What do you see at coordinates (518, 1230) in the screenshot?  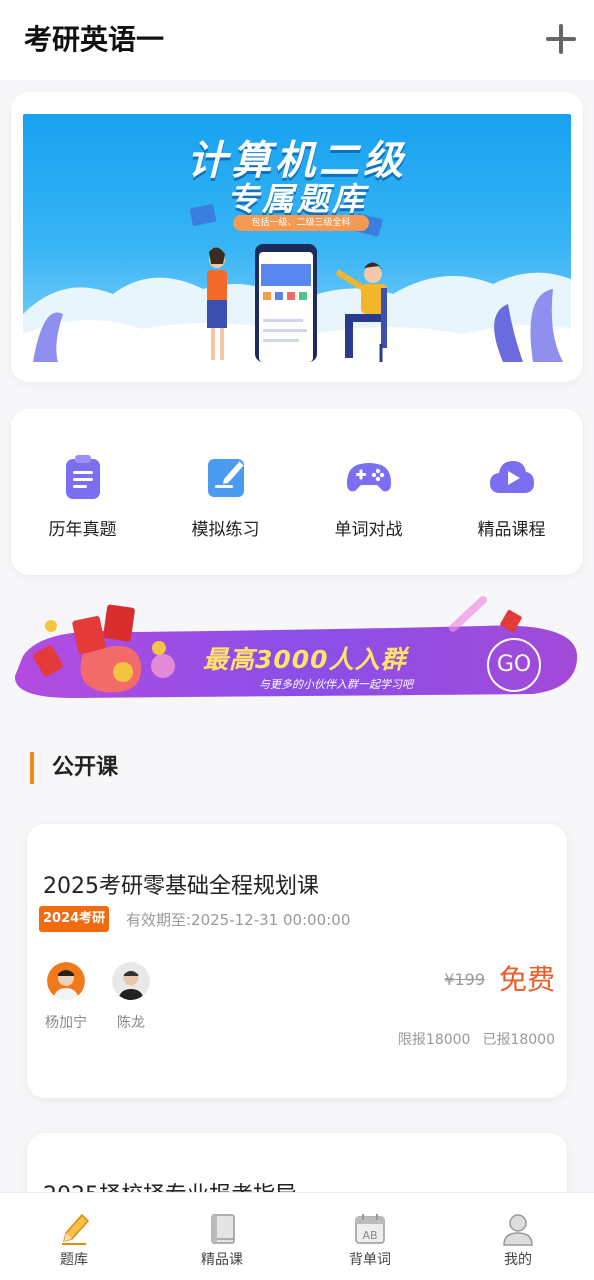 I see `user-icon` at bounding box center [518, 1230].